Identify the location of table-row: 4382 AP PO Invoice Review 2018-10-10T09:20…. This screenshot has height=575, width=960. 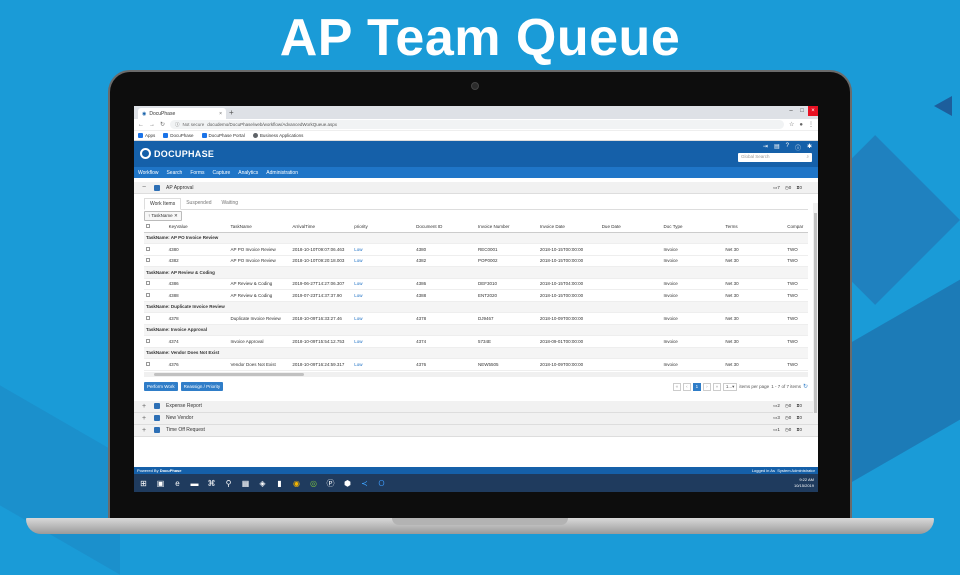
(476, 261).